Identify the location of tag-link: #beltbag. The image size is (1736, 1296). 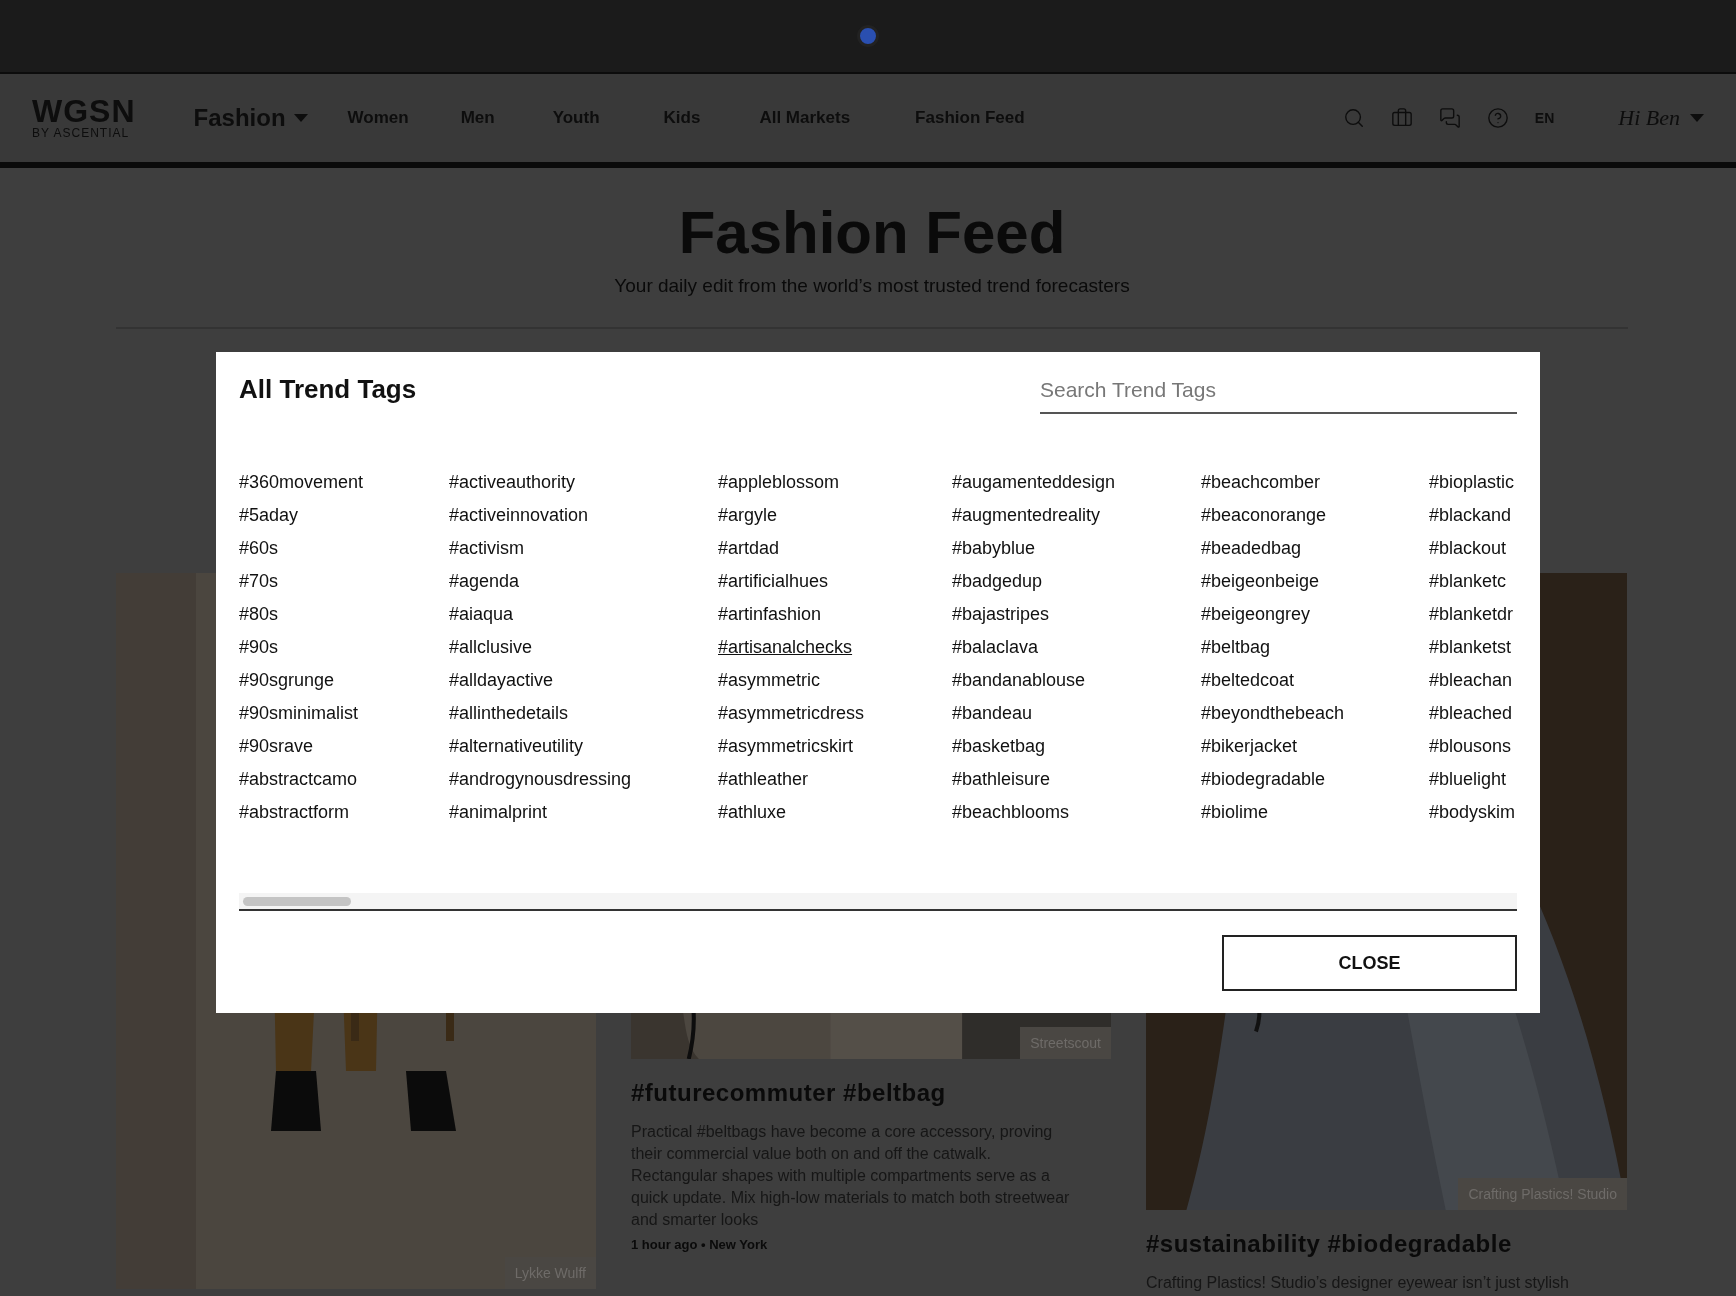
(1236, 647).